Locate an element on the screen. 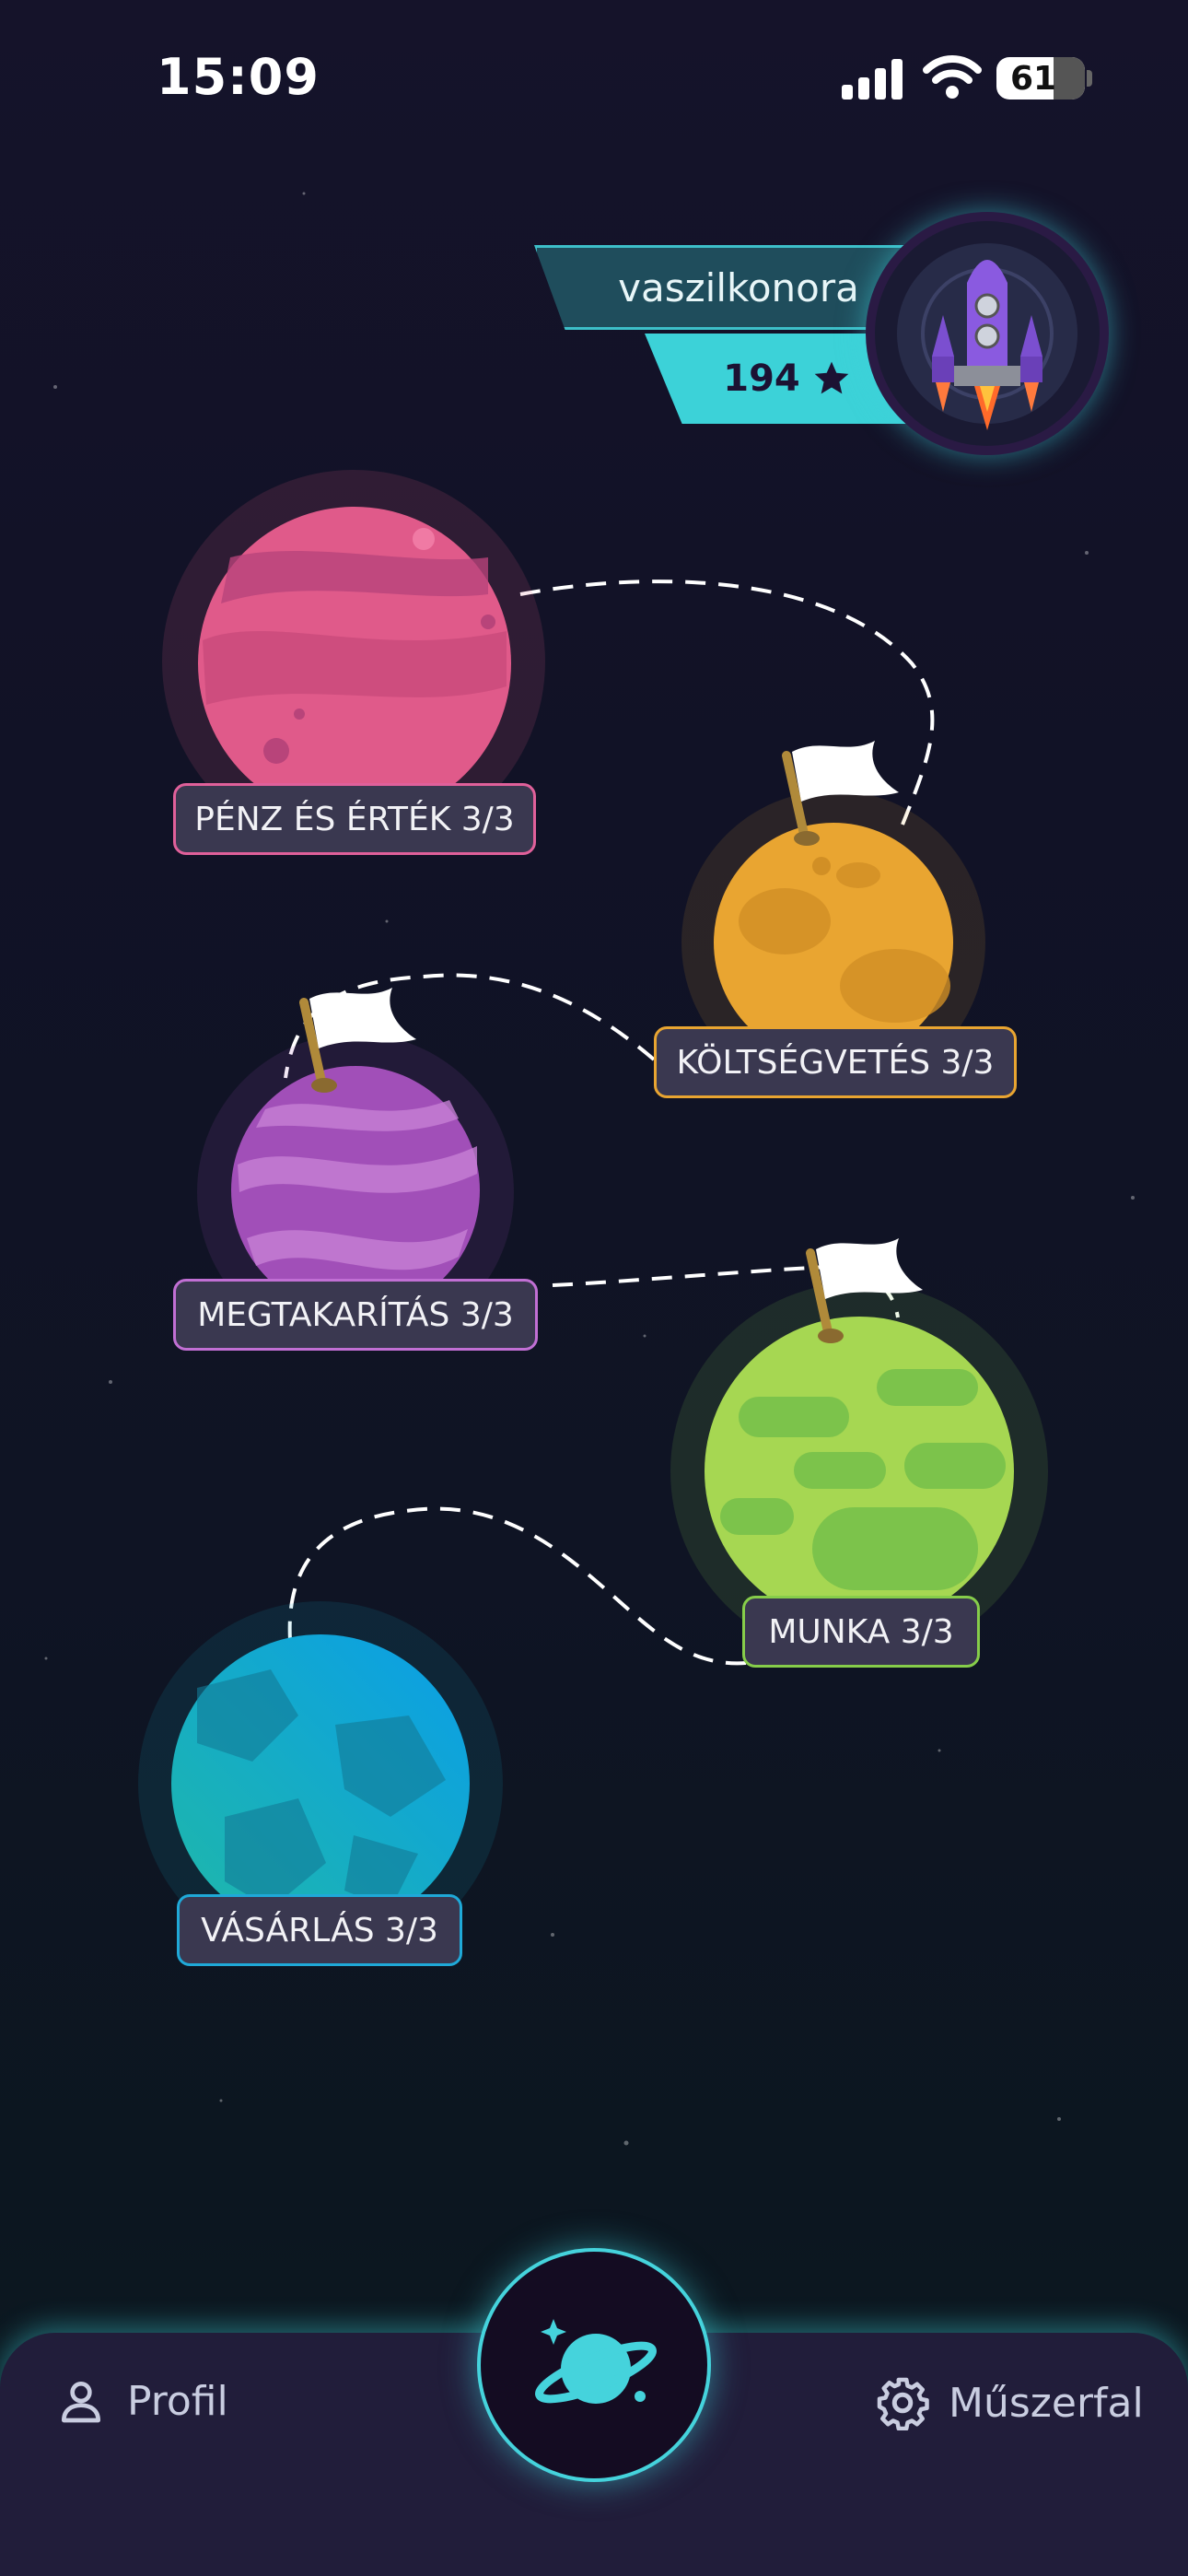 The height and width of the screenshot is (2576, 1188). nav-profile: Profil is located at coordinates (141, 2401).